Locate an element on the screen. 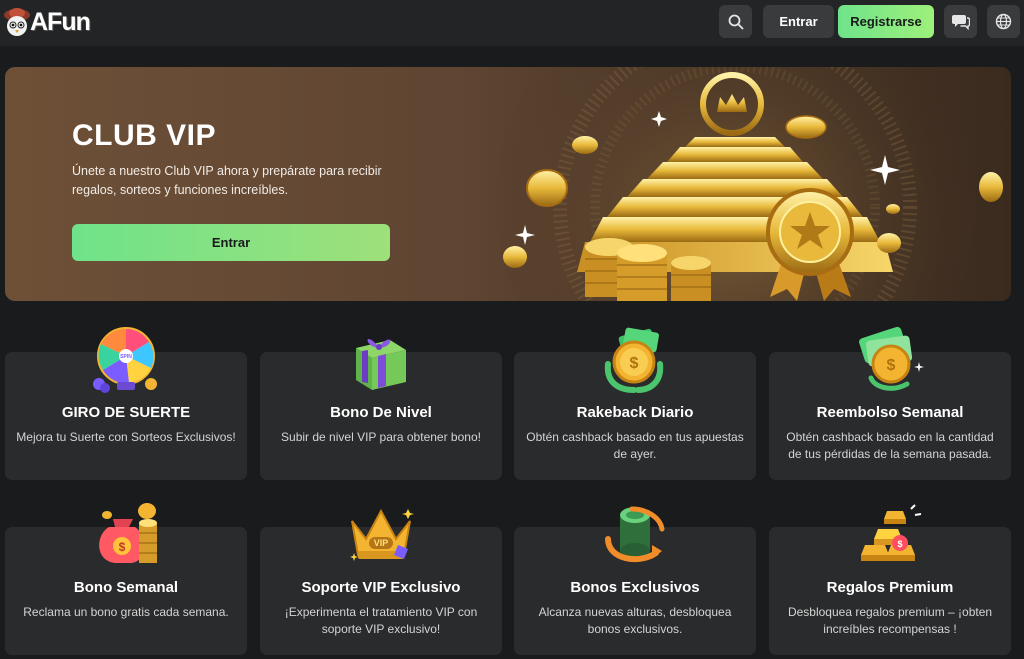  card-description: Mejora tu Suerte con Sorteos Exclusivos! is located at coordinates (126, 437).